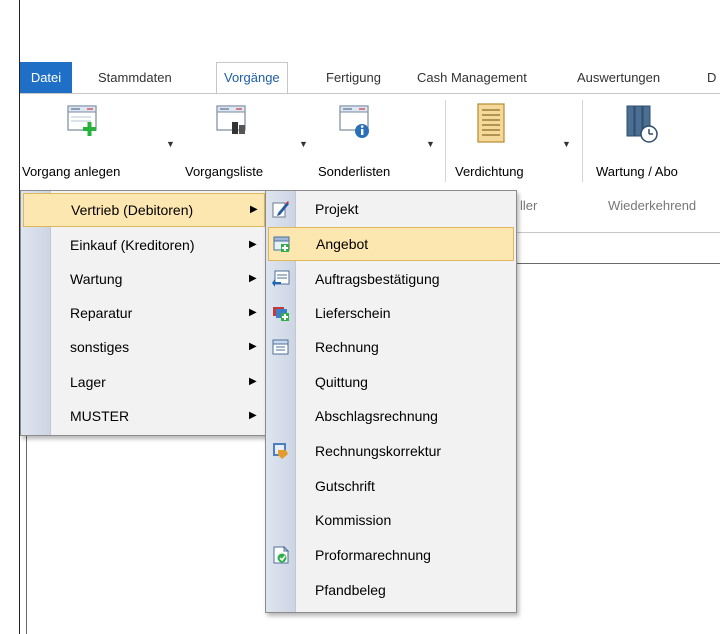  I want to click on verdichtung-label: Verdichtung, so click(489, 171).